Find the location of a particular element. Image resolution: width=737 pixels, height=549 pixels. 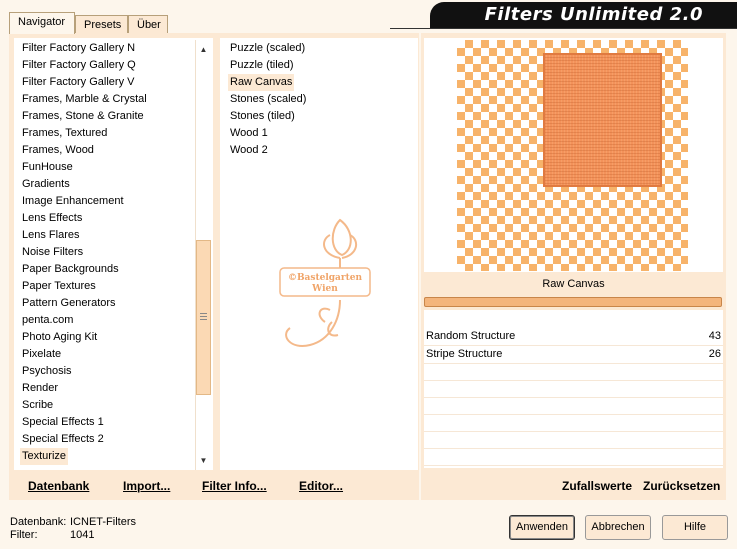

category-item: FunHouse is located at coordinates (47, 167).